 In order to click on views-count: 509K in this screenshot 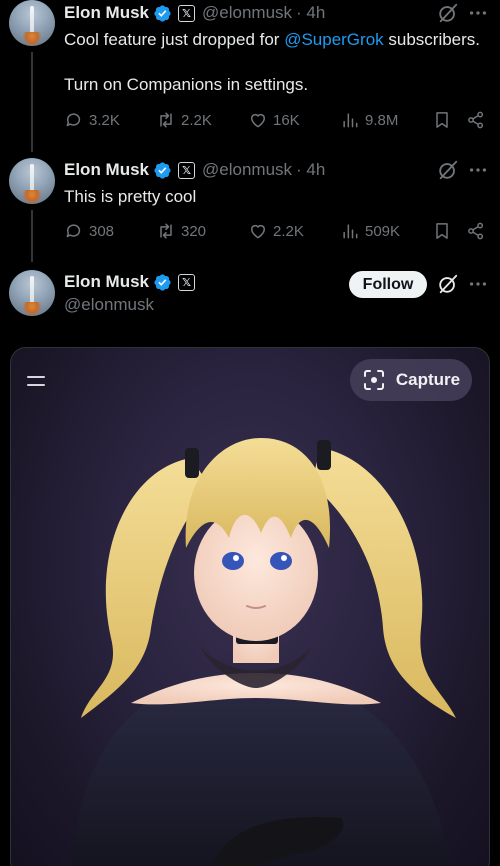, I will do `click(383, 231)`.